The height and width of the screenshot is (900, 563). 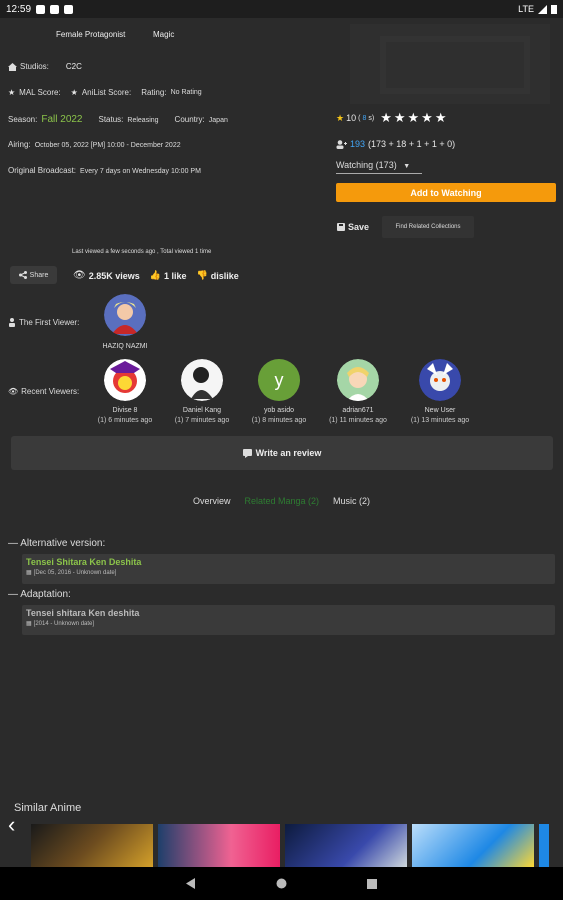 What do you see at coordinates (351, 501) in the screenshot?
I see `tab-music: Music (2)` at bounding box center [351, 501].